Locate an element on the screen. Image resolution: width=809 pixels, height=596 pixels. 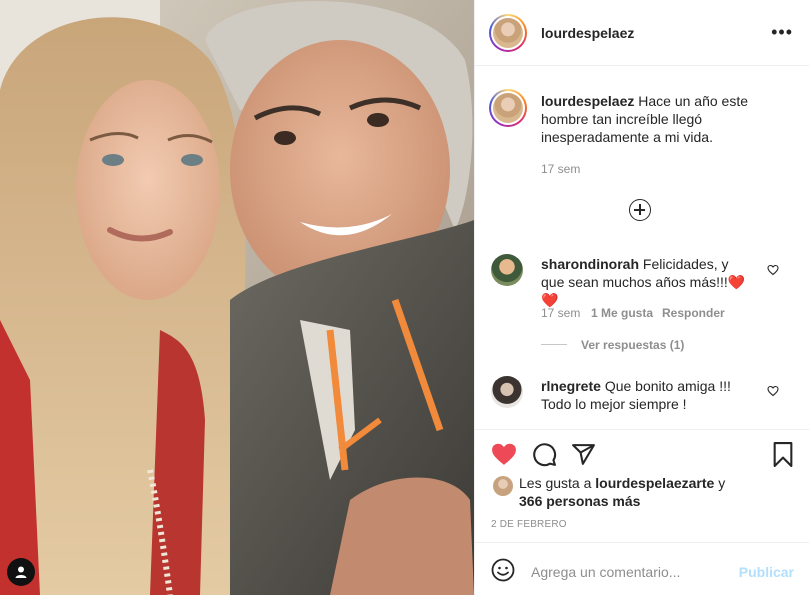
like-heart-icon is located at coordinates (504, 454).